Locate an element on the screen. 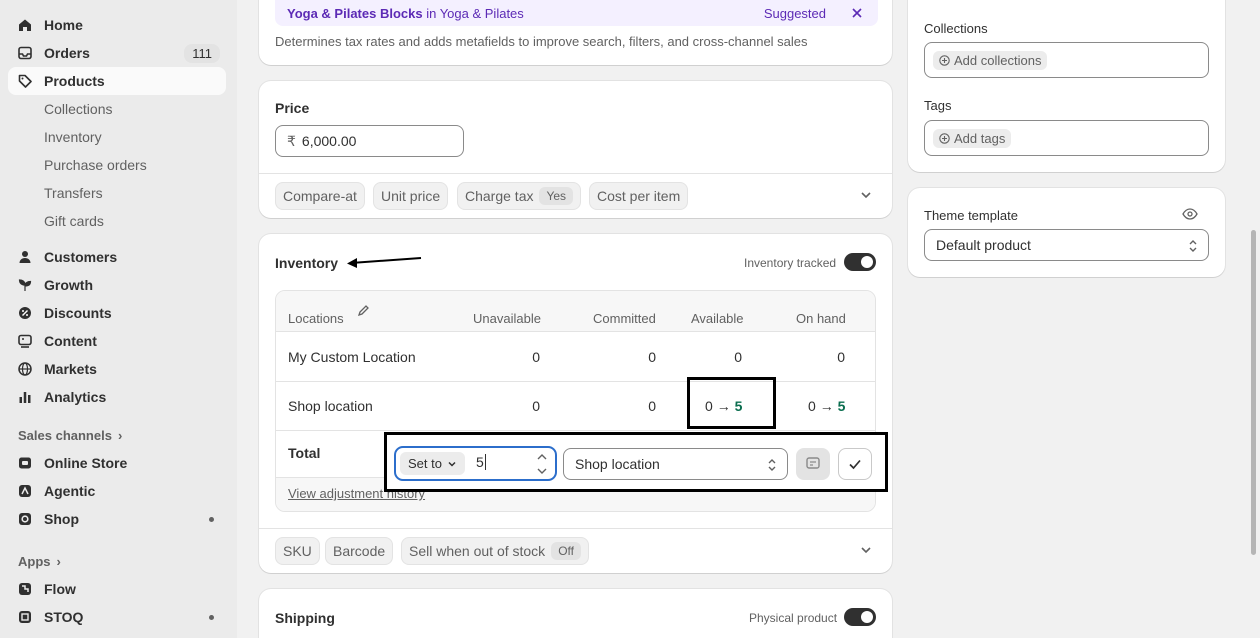 This screenshot has width=1260, height=638. row-available: 0 is located at coordinates (722, 357).